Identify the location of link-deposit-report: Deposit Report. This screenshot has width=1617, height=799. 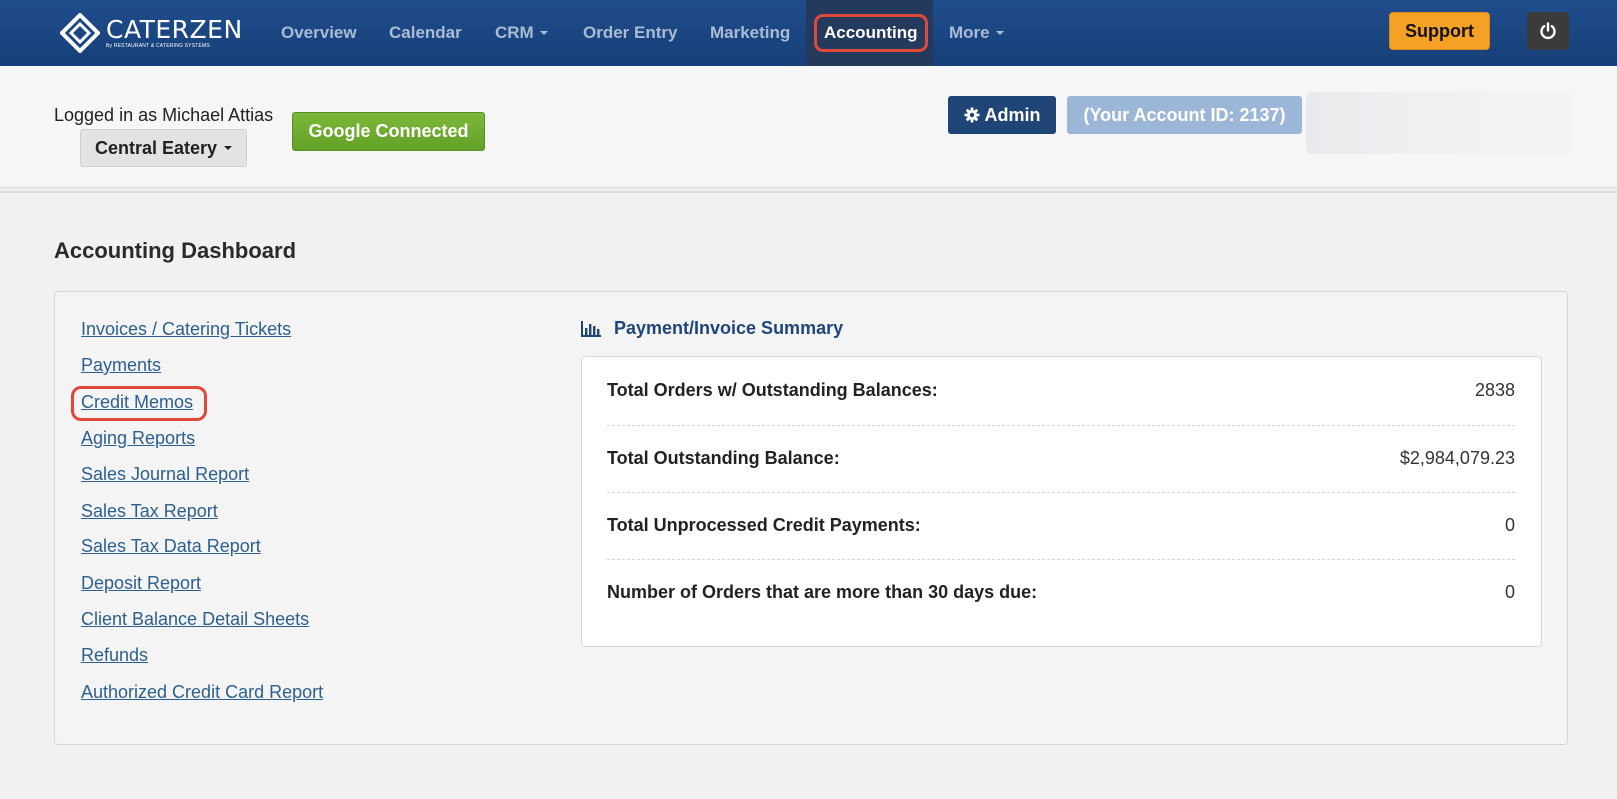
(141, 583).